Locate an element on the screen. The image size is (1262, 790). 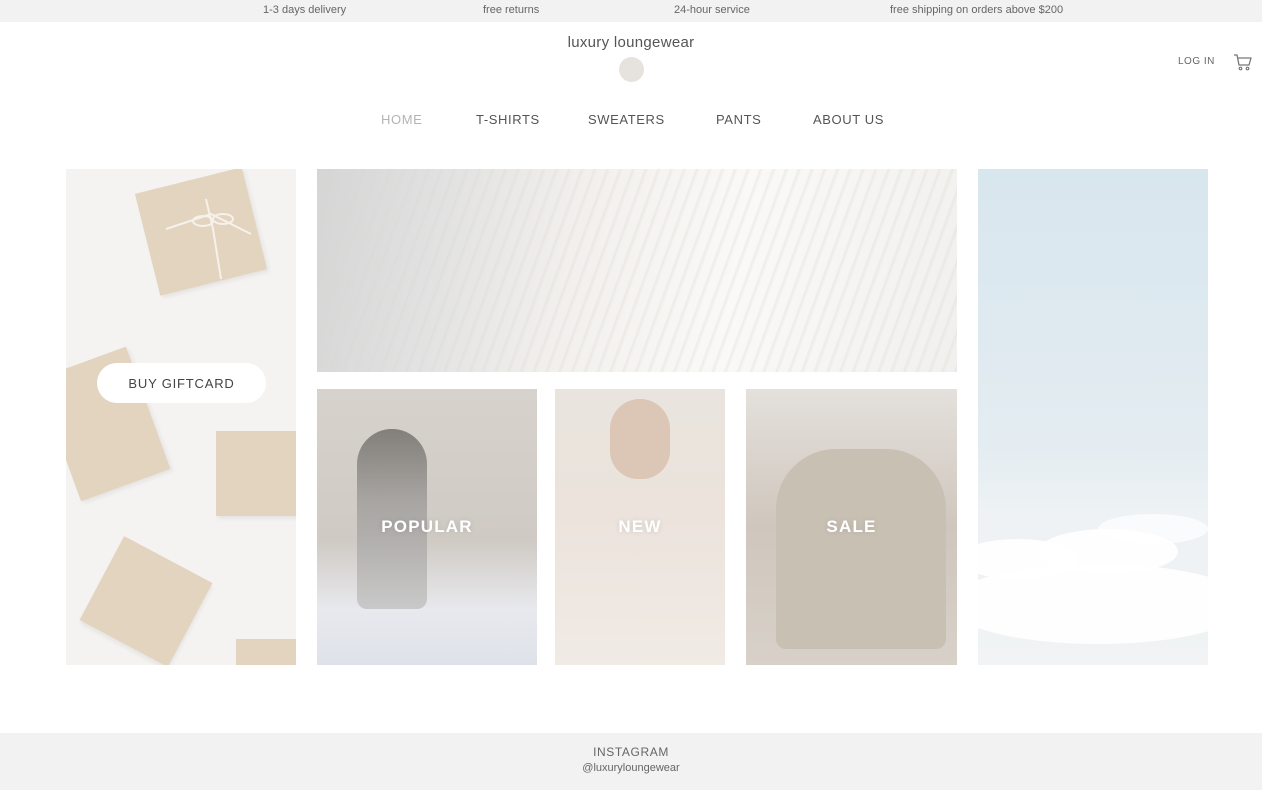
footer: INSTAGRAM @luxuryloungewear is located at coordinates (631, 761).